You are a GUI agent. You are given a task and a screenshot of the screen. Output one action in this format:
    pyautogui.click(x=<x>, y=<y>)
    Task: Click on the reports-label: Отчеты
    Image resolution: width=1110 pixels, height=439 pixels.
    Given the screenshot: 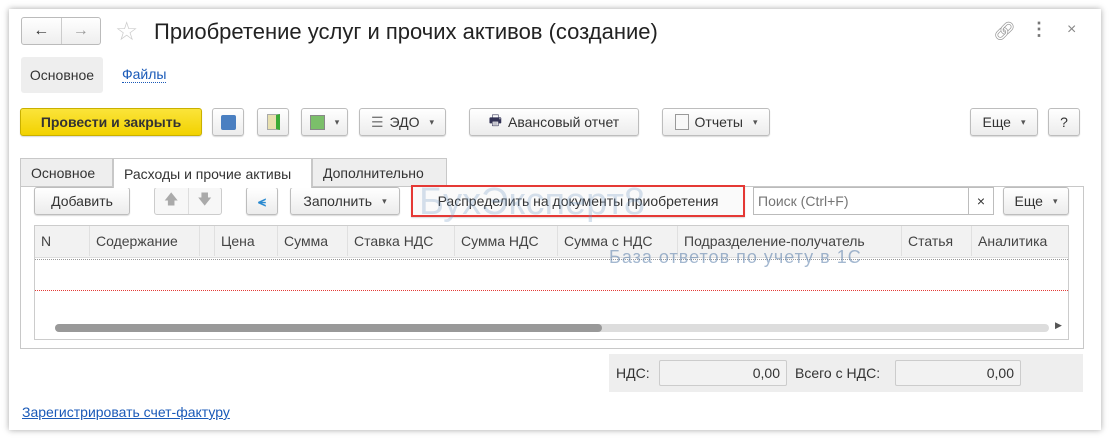 What is the action you would take?
    pyautogui.click(x=718, y=122)
    